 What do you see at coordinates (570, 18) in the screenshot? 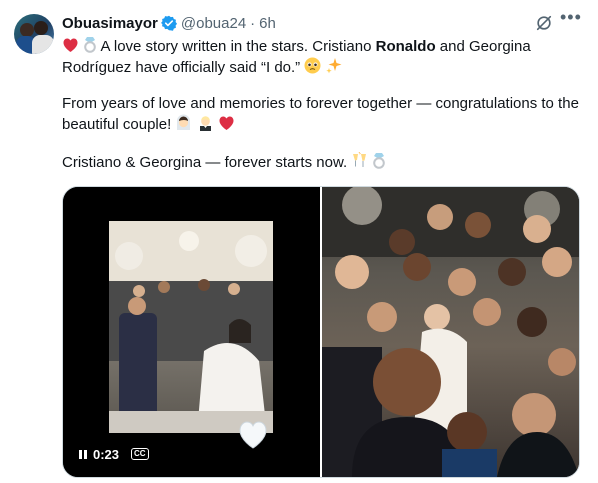
I see `more-icon: •••` at bounding box center [570, 18].